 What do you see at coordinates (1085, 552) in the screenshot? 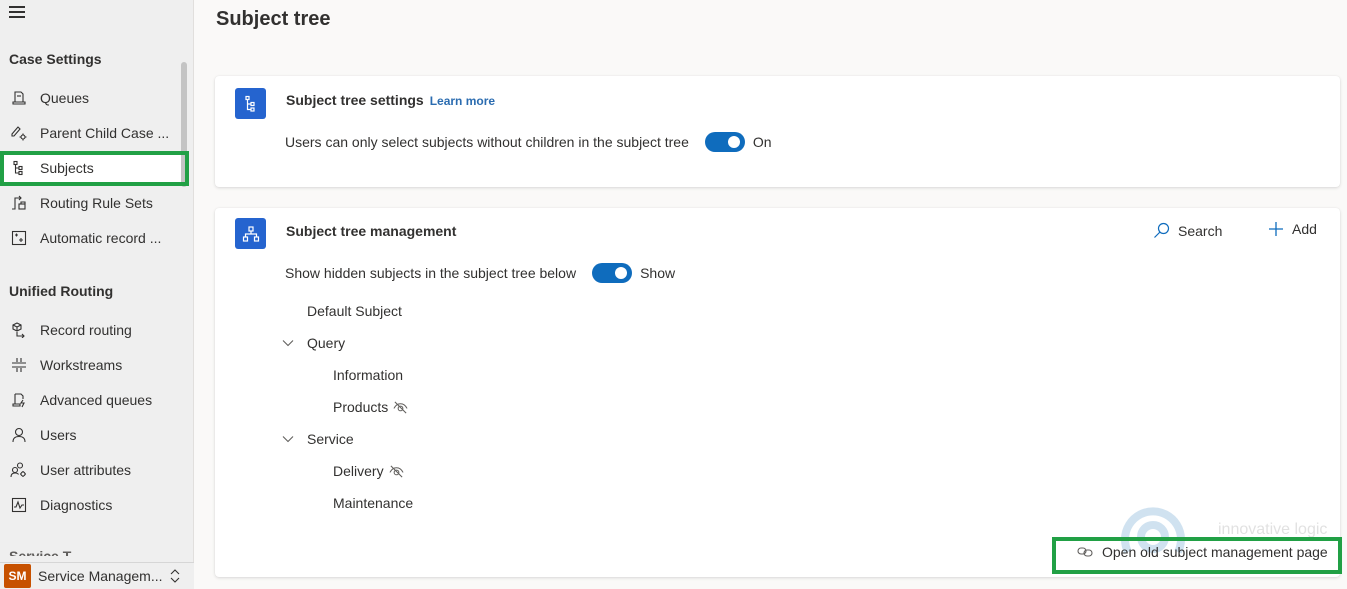
I see `link-icon` at bounding box center [1085, 552].